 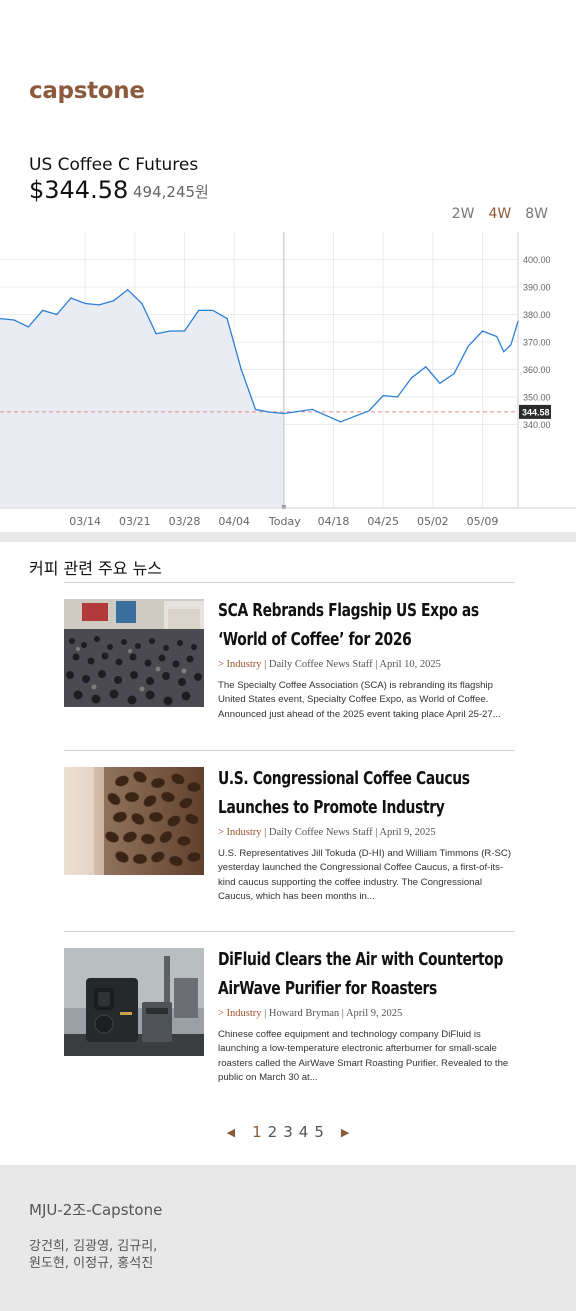 I want to click on quote-name: US Coffee C Futures, so click(x=114, y=165).